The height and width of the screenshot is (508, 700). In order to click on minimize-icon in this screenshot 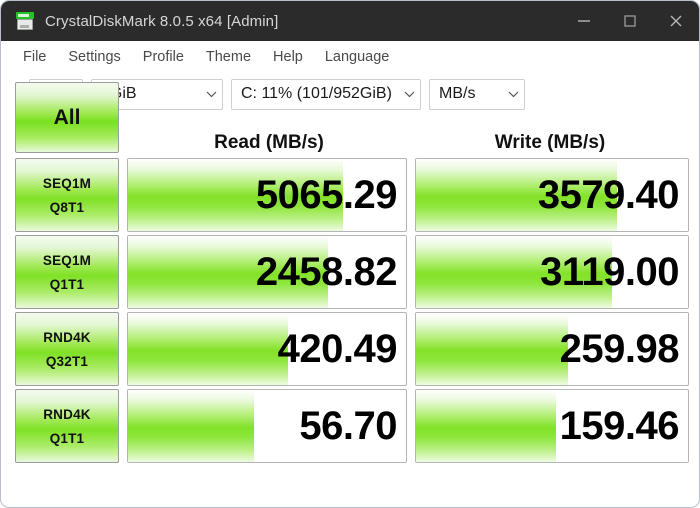, I will do `click(584, 21)`.